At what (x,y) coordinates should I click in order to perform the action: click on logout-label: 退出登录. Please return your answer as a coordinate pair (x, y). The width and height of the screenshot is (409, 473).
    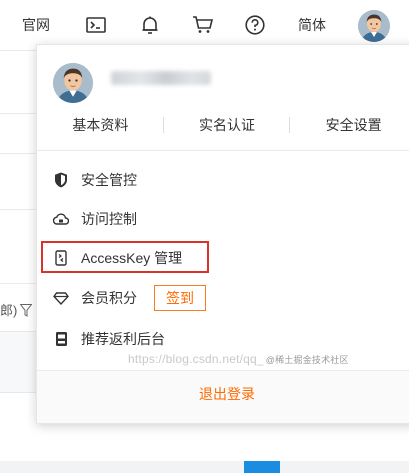
    Looking at the image, I should click on (227, 394).